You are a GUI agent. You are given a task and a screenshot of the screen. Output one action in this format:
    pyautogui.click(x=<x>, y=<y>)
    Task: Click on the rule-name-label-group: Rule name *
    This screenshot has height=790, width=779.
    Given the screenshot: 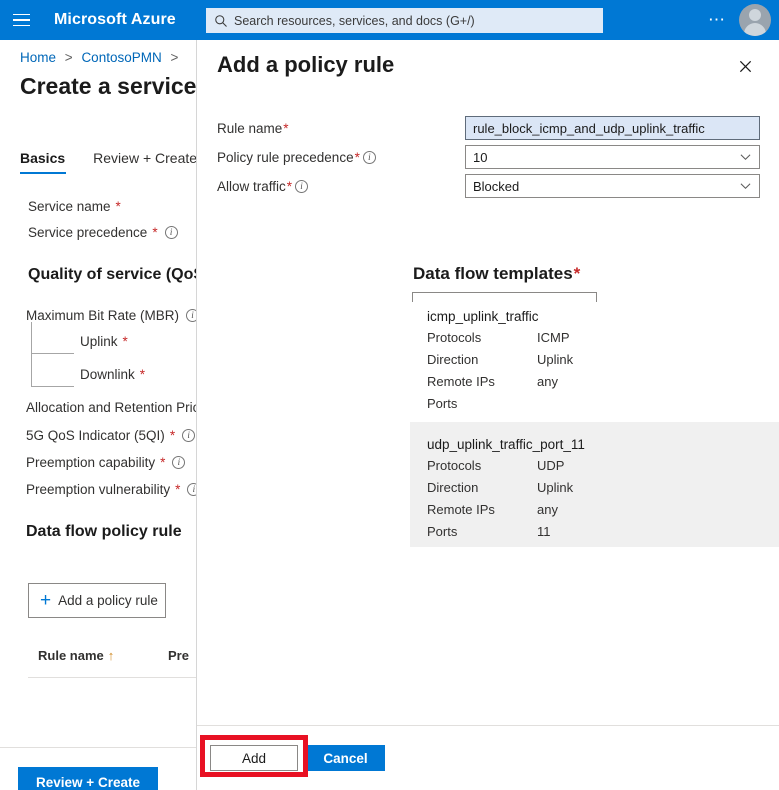 What is the action you would take?
    pyautogui.click(x=253, y=128)
    